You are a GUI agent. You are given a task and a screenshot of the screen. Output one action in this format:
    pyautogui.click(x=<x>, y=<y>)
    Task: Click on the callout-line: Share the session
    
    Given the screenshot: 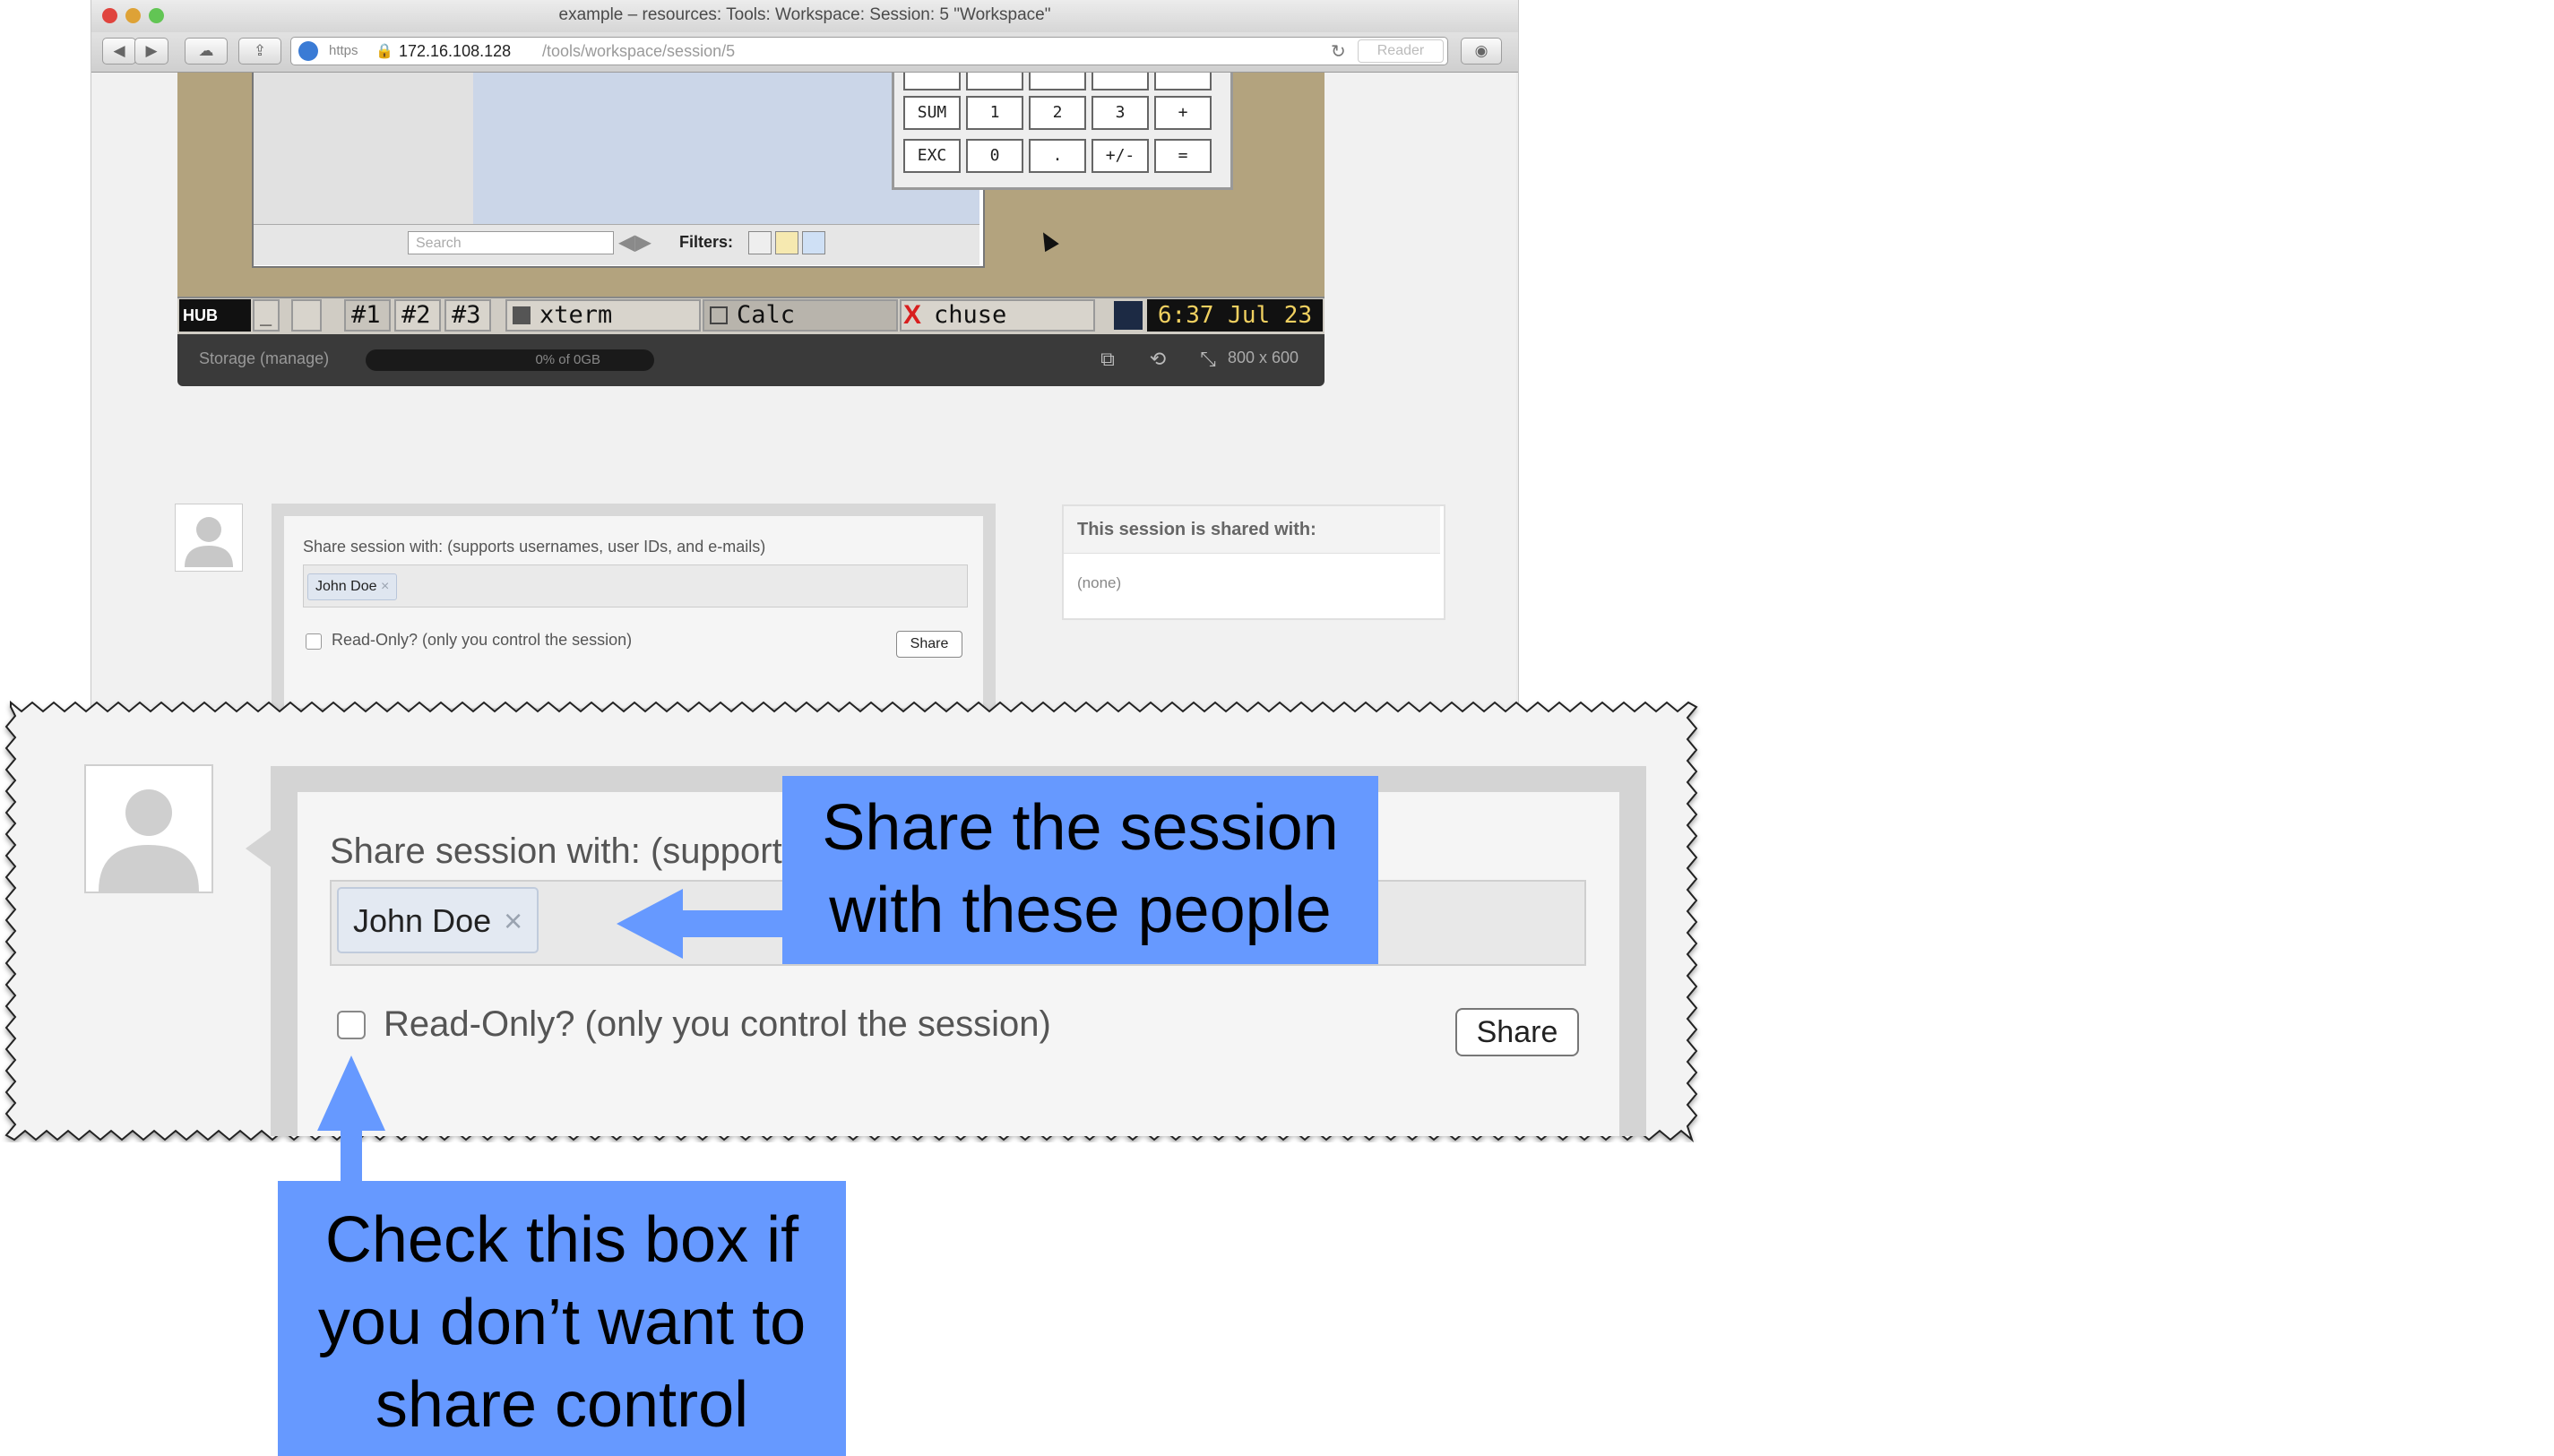 What is the action you would take?
    pyautogui.click(x=1080, y=828)
    